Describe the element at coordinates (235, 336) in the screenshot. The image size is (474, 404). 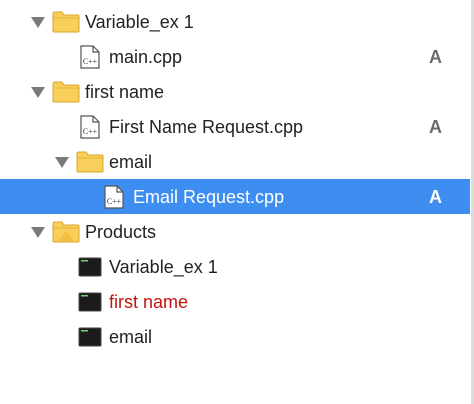
I see `product-row-email: email` at that location.